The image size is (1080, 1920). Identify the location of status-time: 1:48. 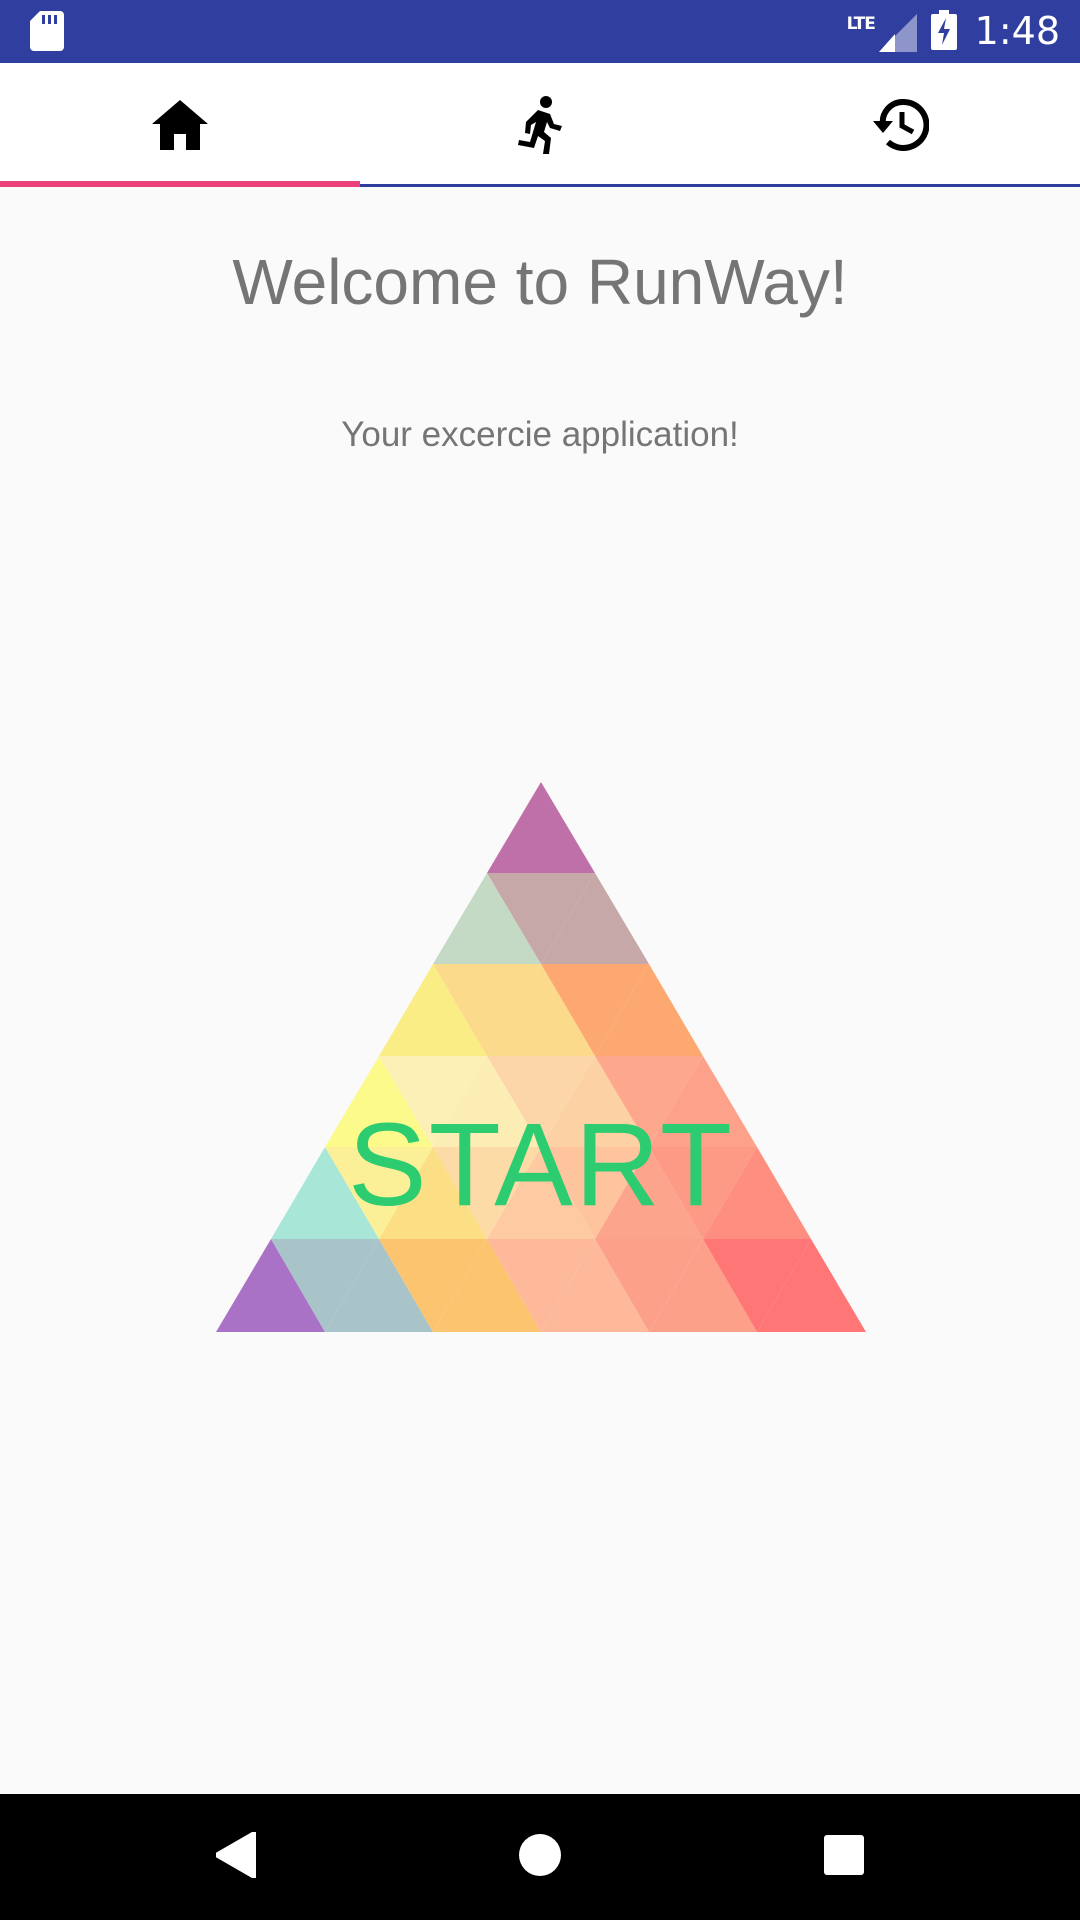
(1017, 31).